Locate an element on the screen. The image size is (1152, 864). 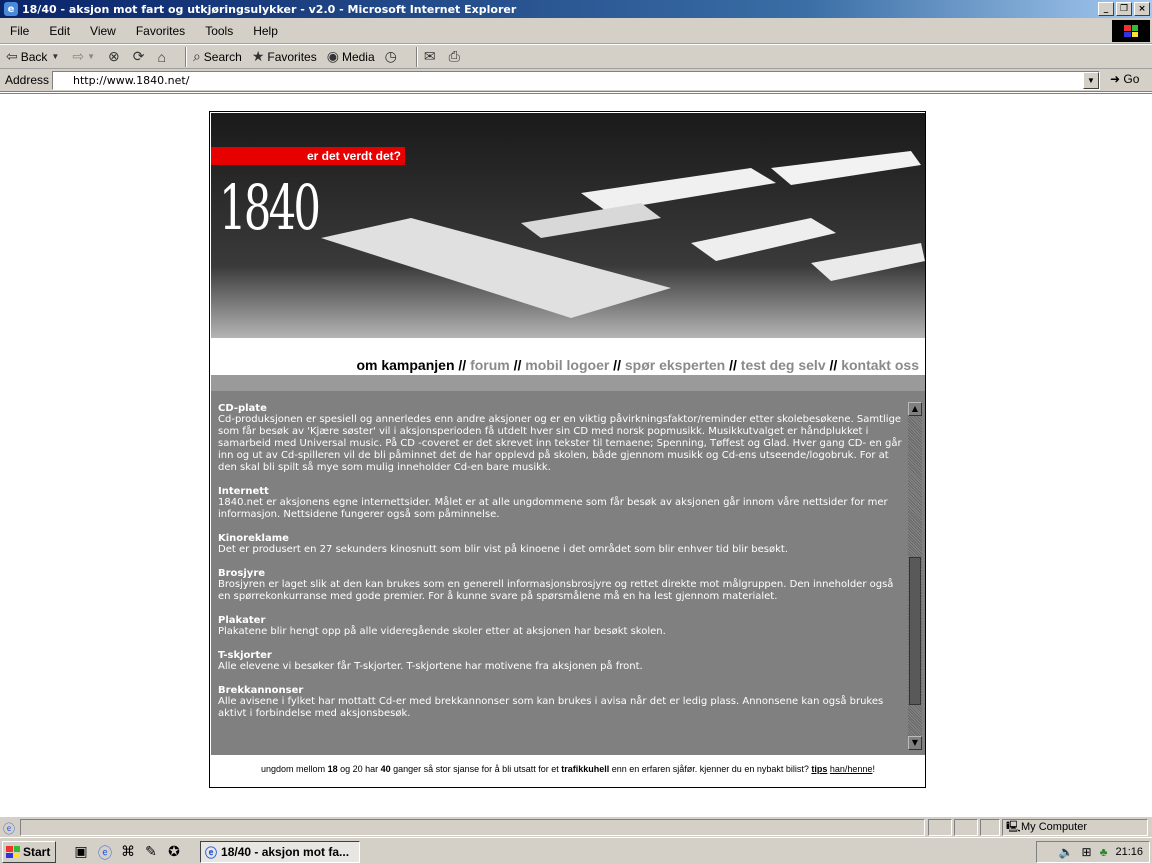
footer-bold: 18 is located at coordinates (332, 769).